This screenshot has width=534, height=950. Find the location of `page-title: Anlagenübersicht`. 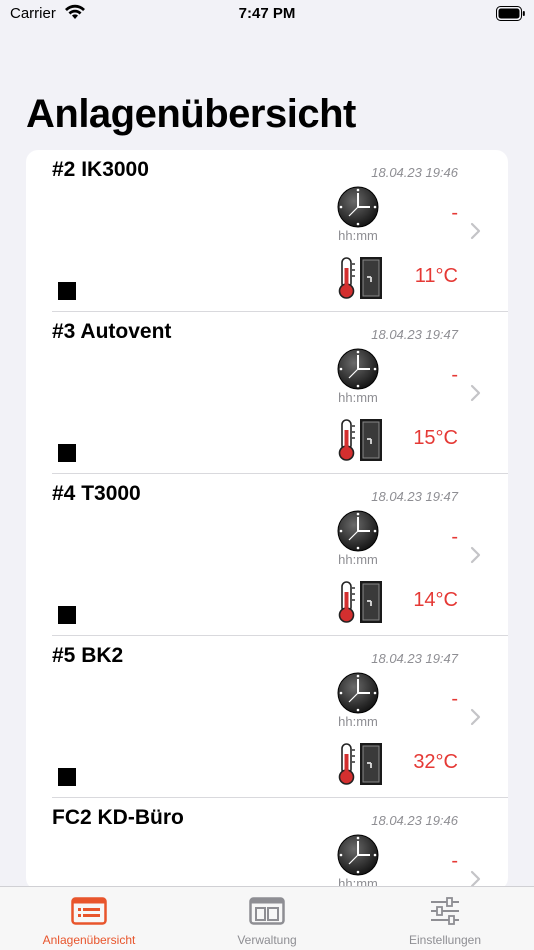

page-title: Anlagenübersicht is located at coordinates (191, 114).